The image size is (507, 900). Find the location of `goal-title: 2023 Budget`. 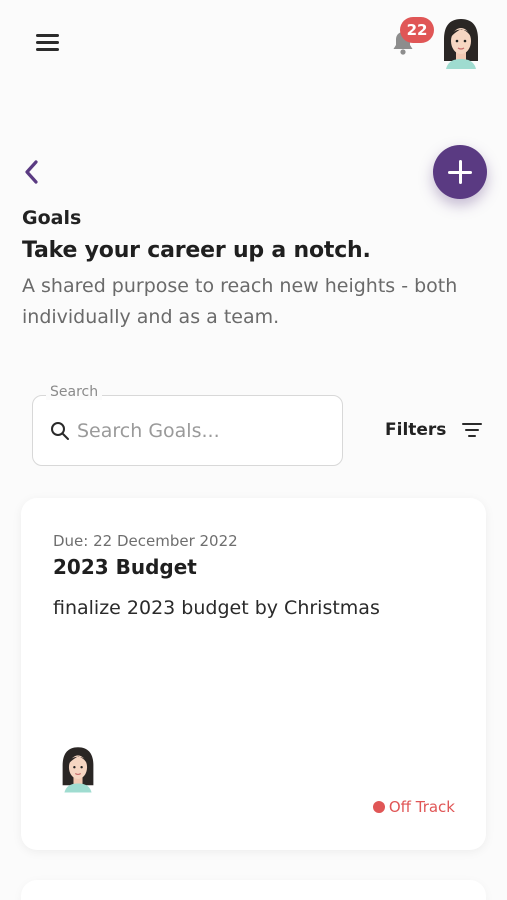

goal-title: 2023 Budget is located at coordinates (125, 567).